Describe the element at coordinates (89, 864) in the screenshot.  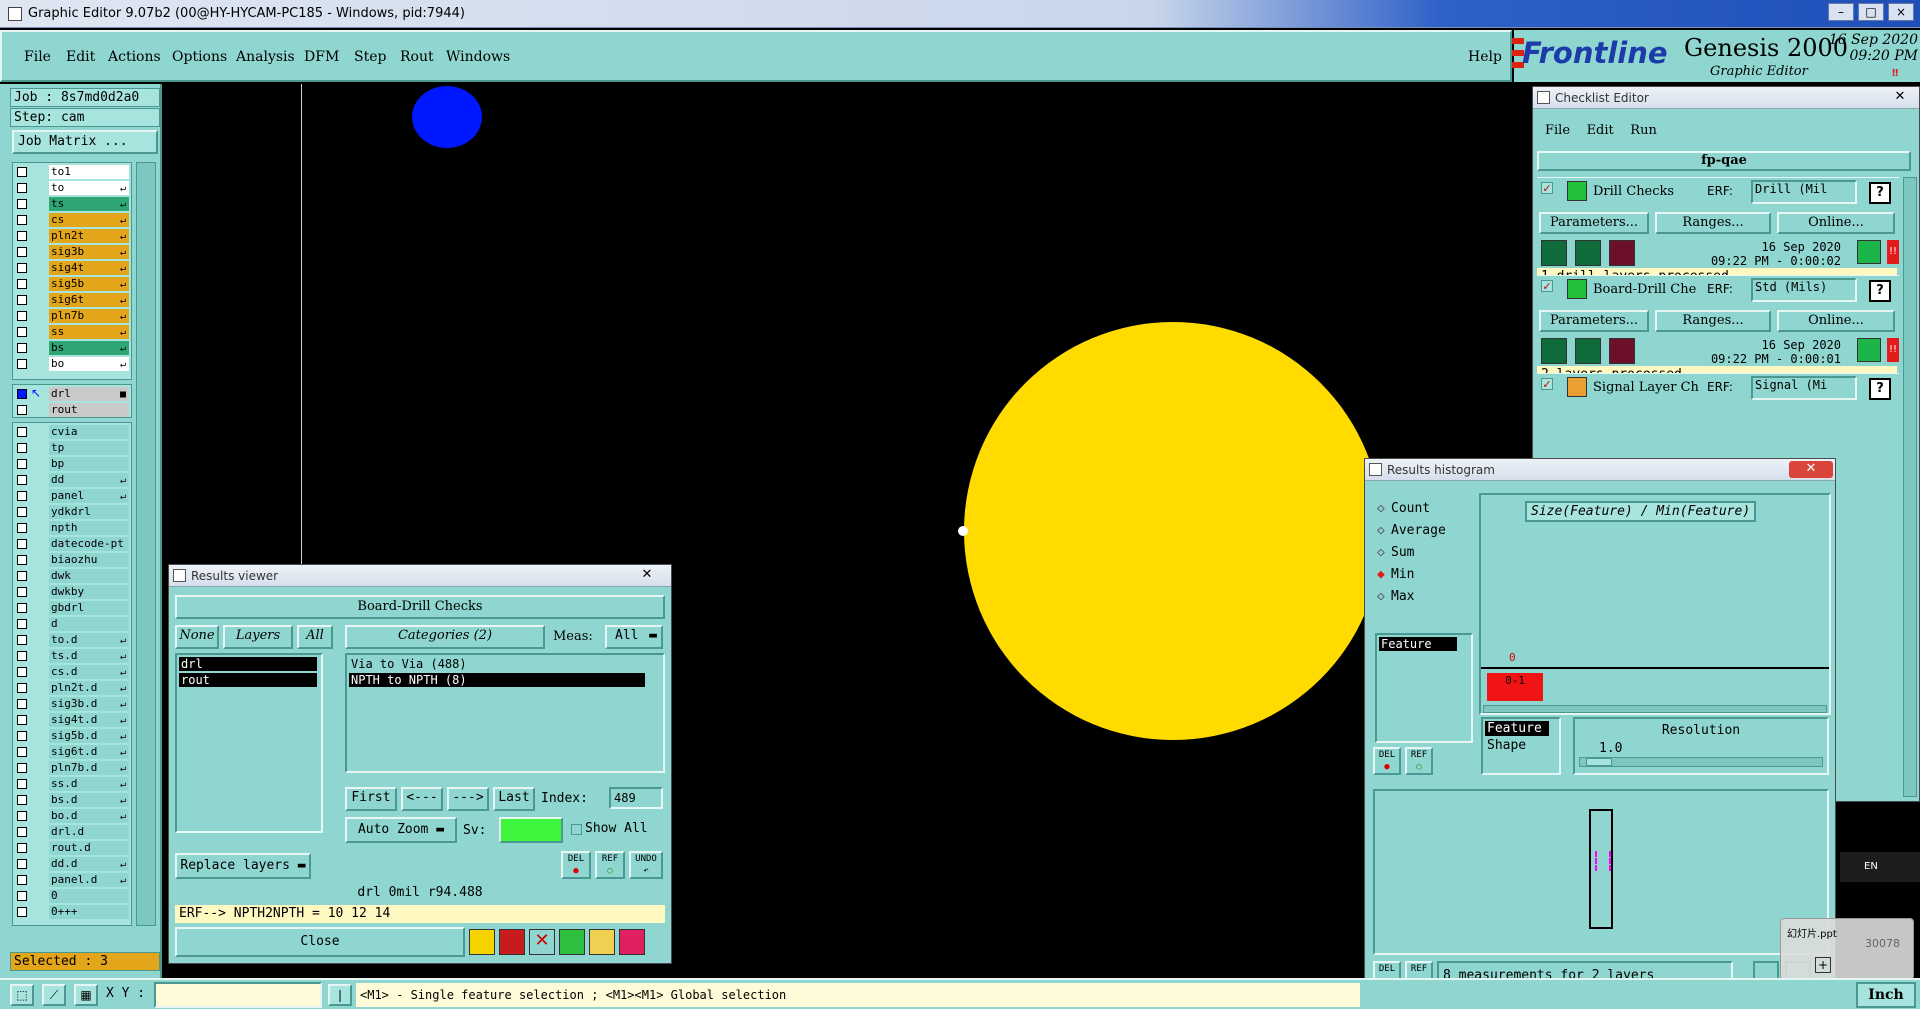
I see `layer-name: dd.d ↵` at that location.